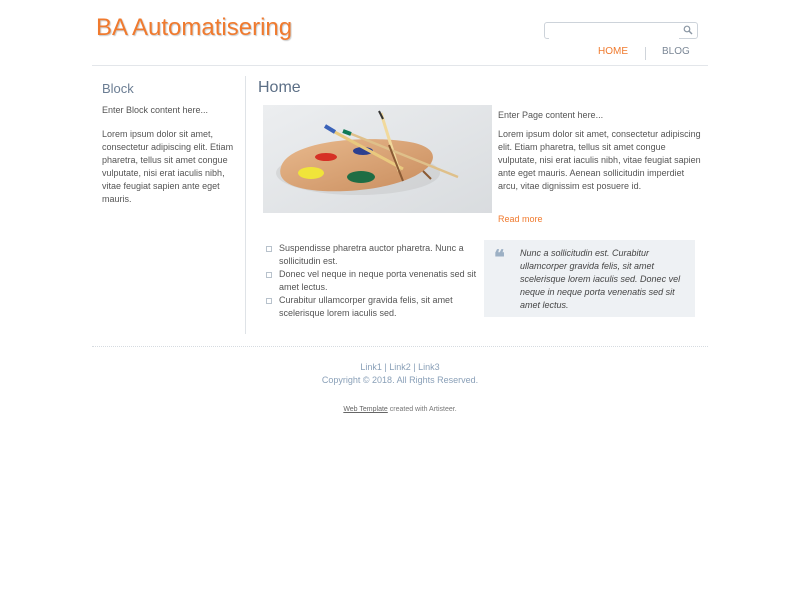  I want to click on footer-divider, so click(400, 346).